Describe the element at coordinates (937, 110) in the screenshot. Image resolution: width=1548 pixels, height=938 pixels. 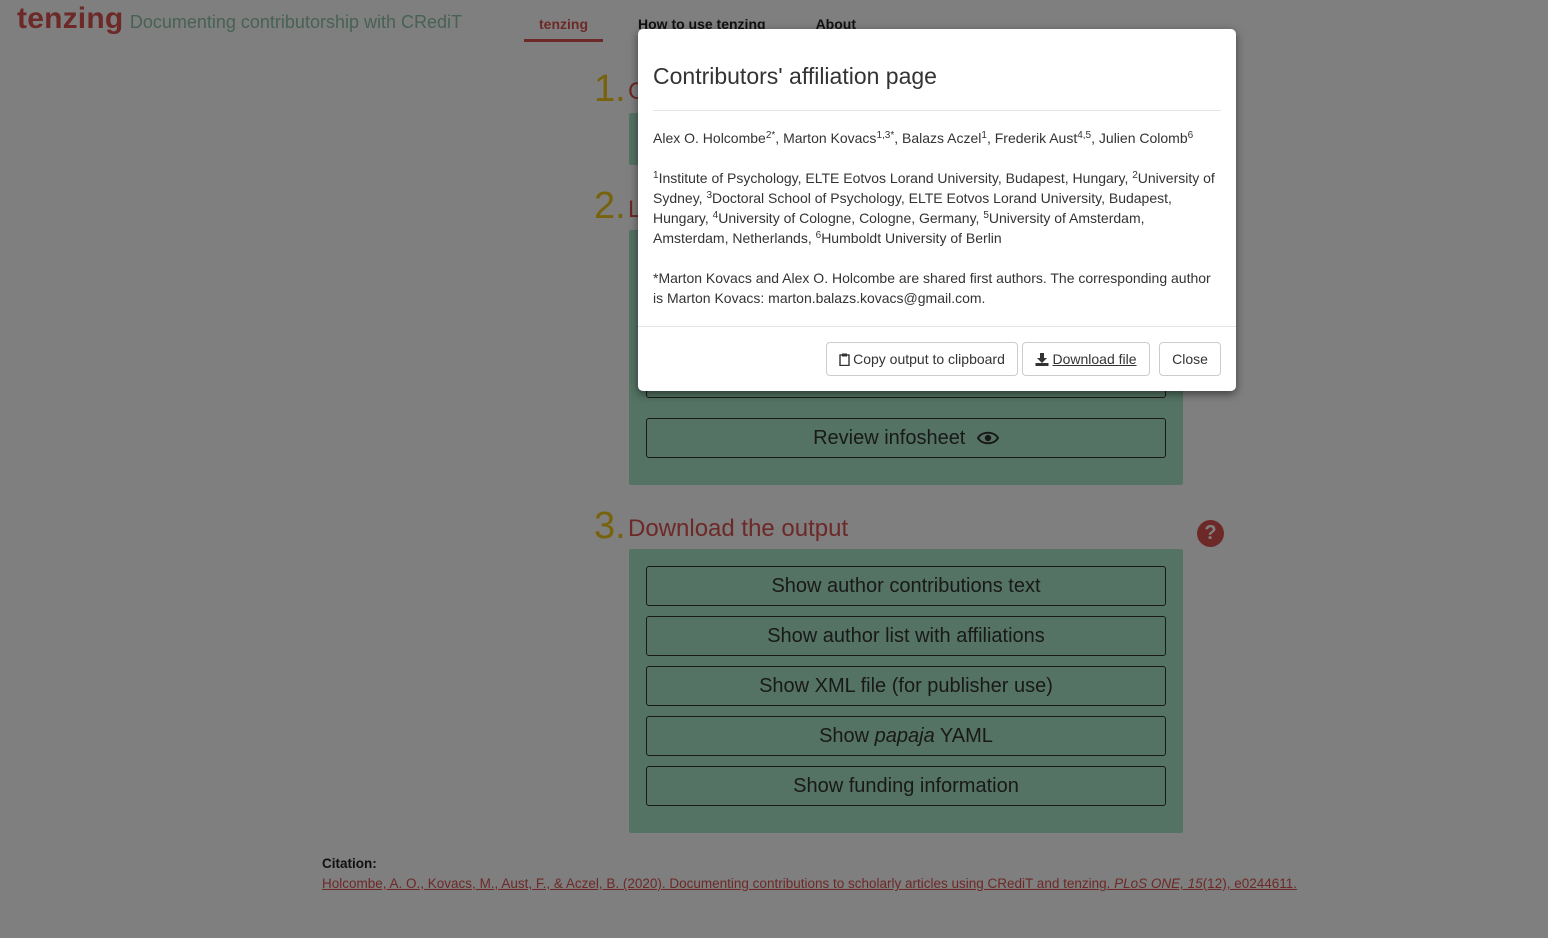
I see `modal-header-divider` at that location.